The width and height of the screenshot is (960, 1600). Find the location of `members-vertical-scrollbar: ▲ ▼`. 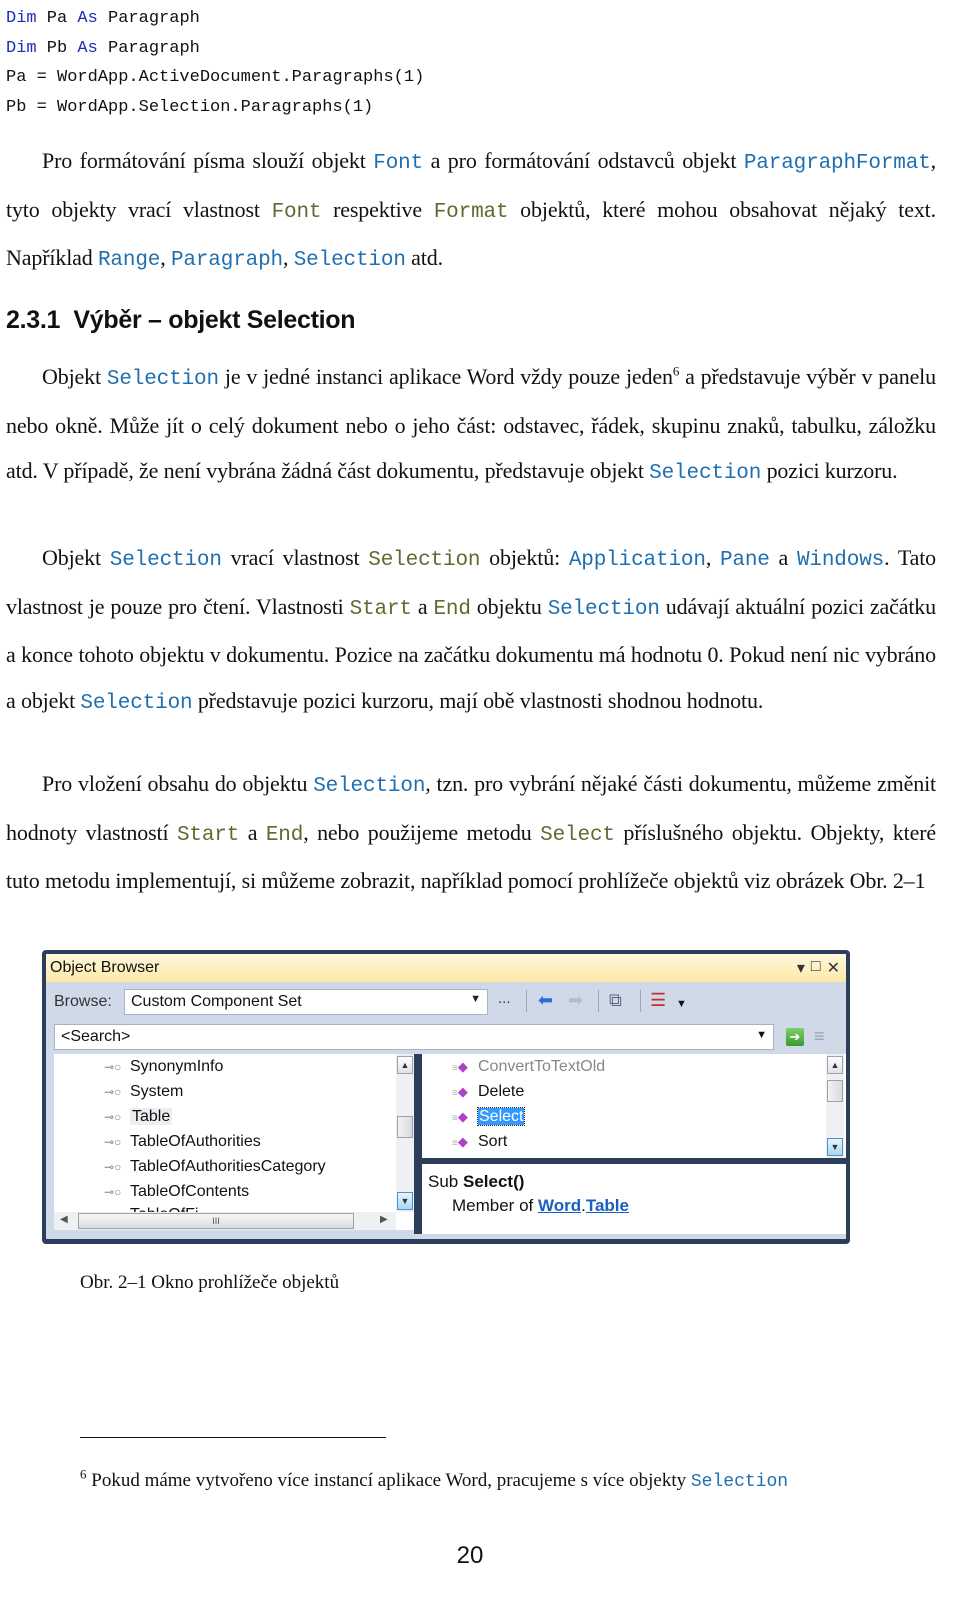

members-vertical-scrollbar: ▲ ▼ is located at coordinates (835, 1106).